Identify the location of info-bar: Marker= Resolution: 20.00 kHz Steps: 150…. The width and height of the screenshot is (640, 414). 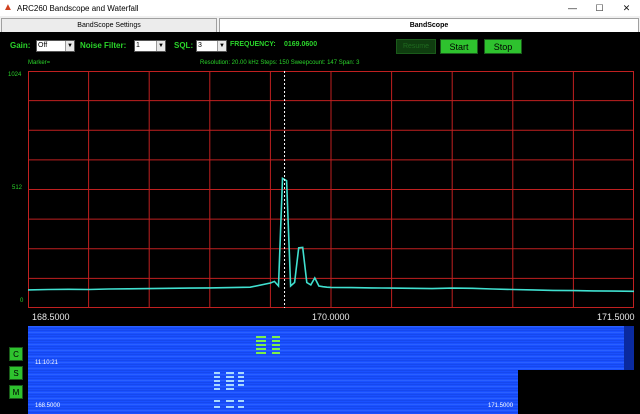
(331, 64).